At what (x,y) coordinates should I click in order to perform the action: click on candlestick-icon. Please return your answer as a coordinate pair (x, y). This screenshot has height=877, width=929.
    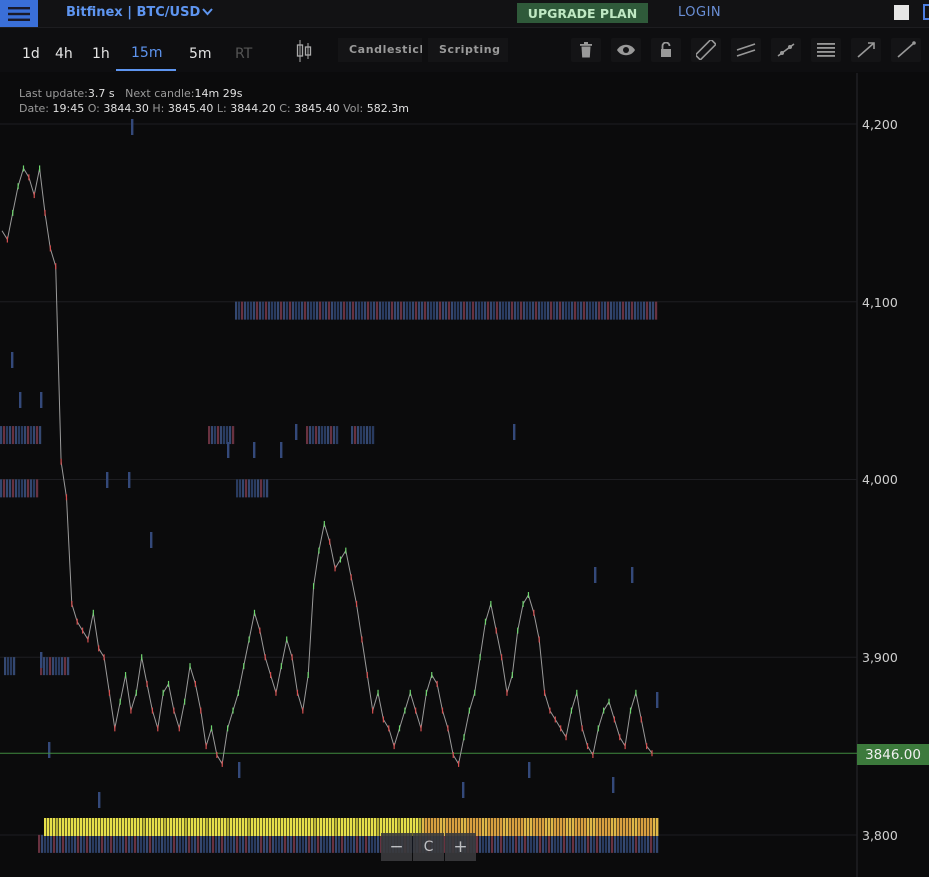
    Looking at the image, I should click on (304, 53).